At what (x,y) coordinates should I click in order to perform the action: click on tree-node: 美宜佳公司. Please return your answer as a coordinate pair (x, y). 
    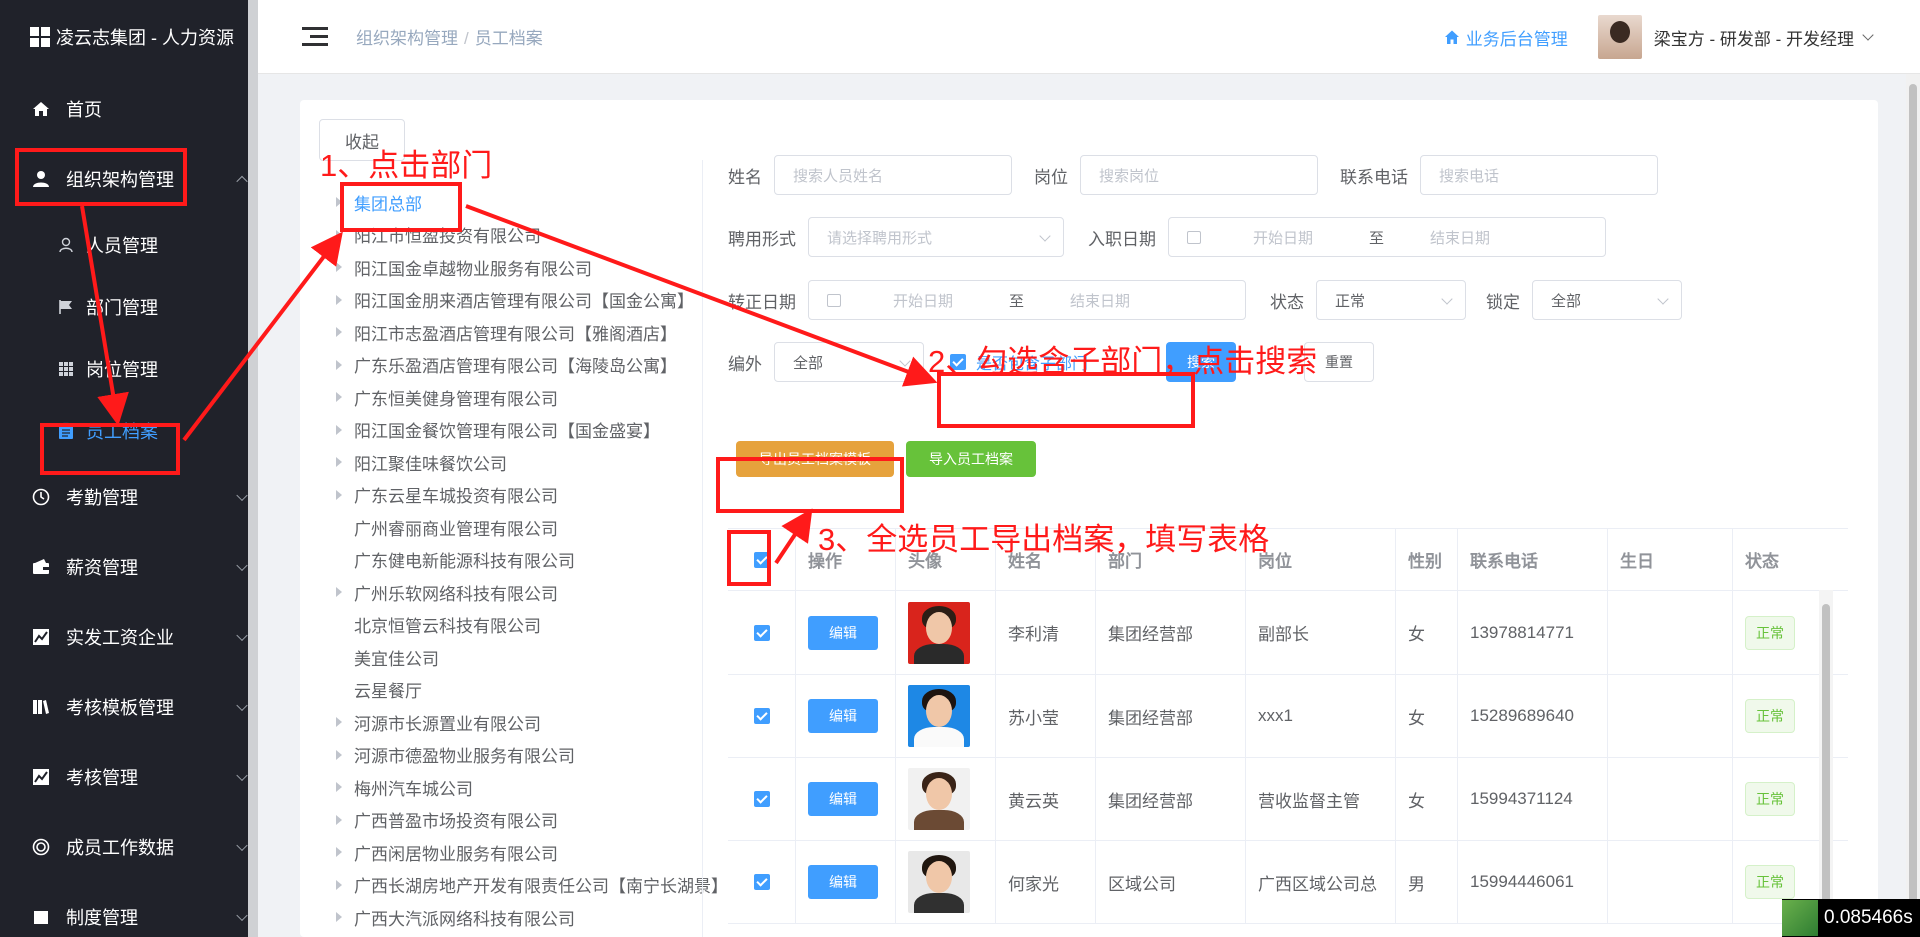
    Looking at the image, I should click on (526, 657).